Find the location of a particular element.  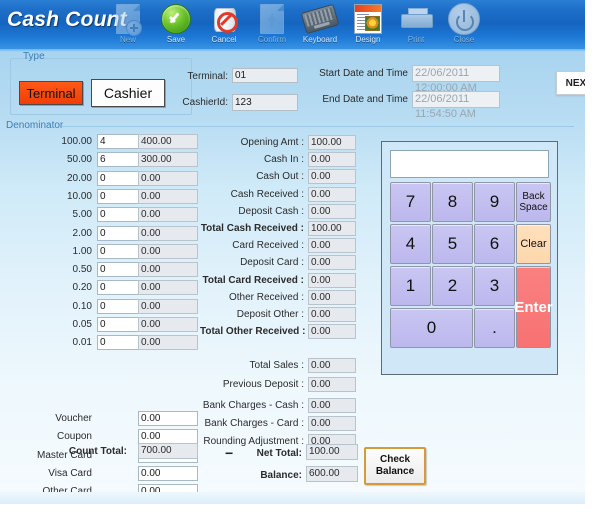

cashier-id-field: 123 is located at coordinates (265, 102).